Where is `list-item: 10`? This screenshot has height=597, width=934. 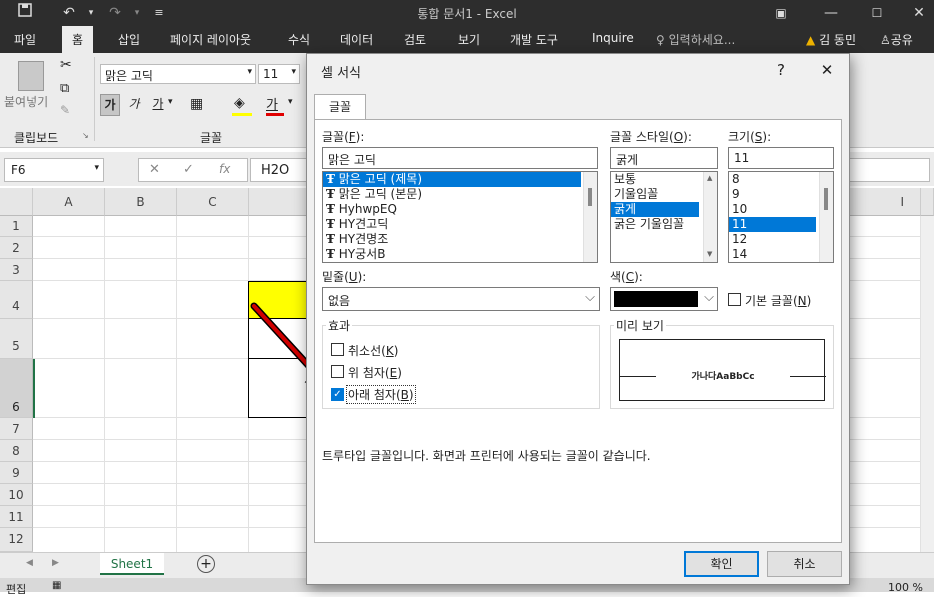 list-item: 10 is located at coordinates (781, 209).